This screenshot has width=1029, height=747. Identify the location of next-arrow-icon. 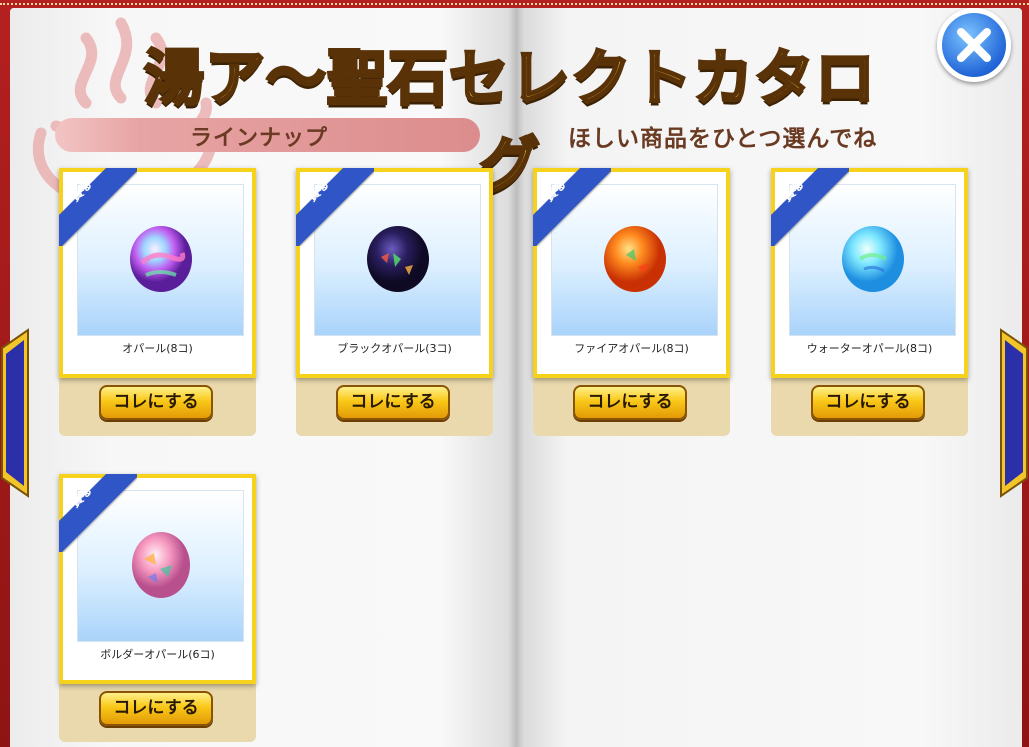
(1014, 413).